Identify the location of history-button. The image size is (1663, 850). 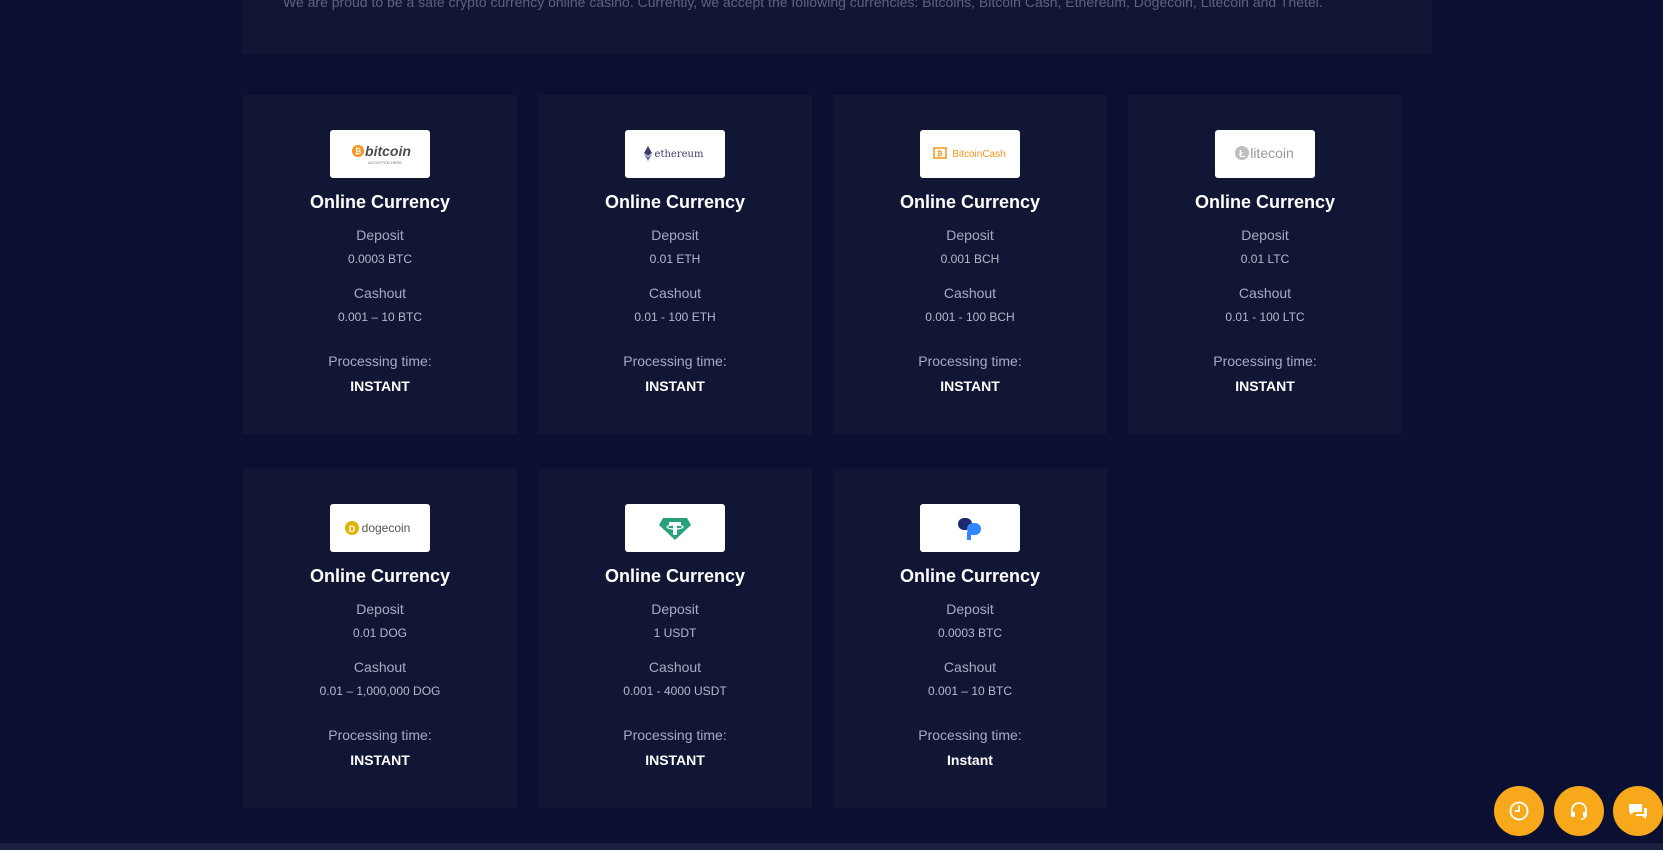
(1519, 811).